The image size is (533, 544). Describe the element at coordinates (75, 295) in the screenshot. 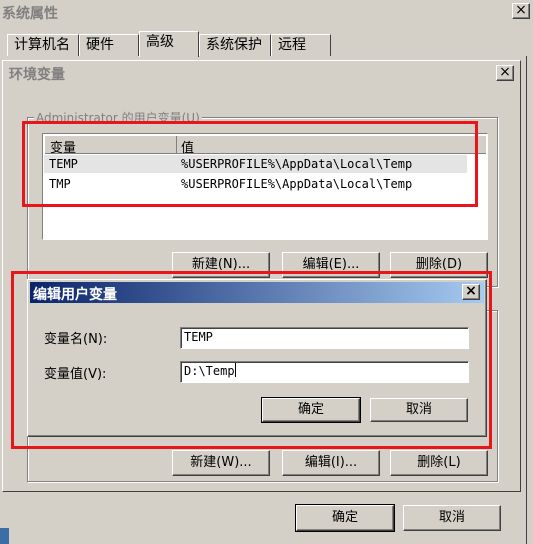

I see `edit-dialog-title: 编辑用户变量` at that location.